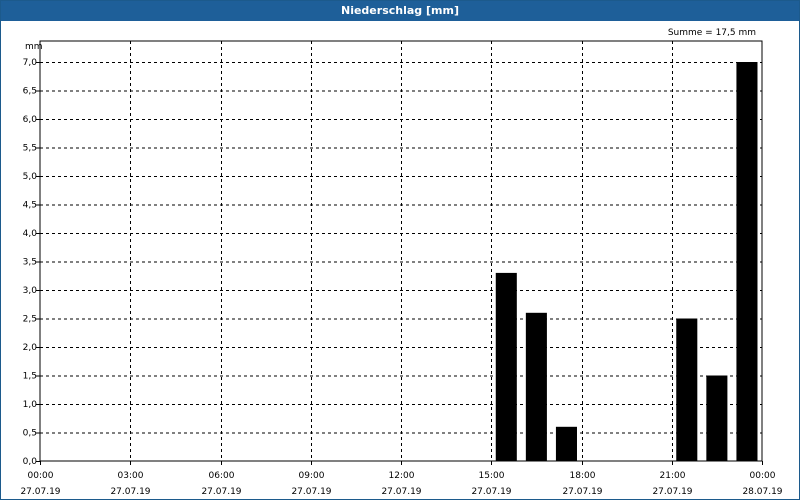 This screenshot has height=500, width=800. I want to click on x-tick-date-label: 28.07.19, so click(762, 492).